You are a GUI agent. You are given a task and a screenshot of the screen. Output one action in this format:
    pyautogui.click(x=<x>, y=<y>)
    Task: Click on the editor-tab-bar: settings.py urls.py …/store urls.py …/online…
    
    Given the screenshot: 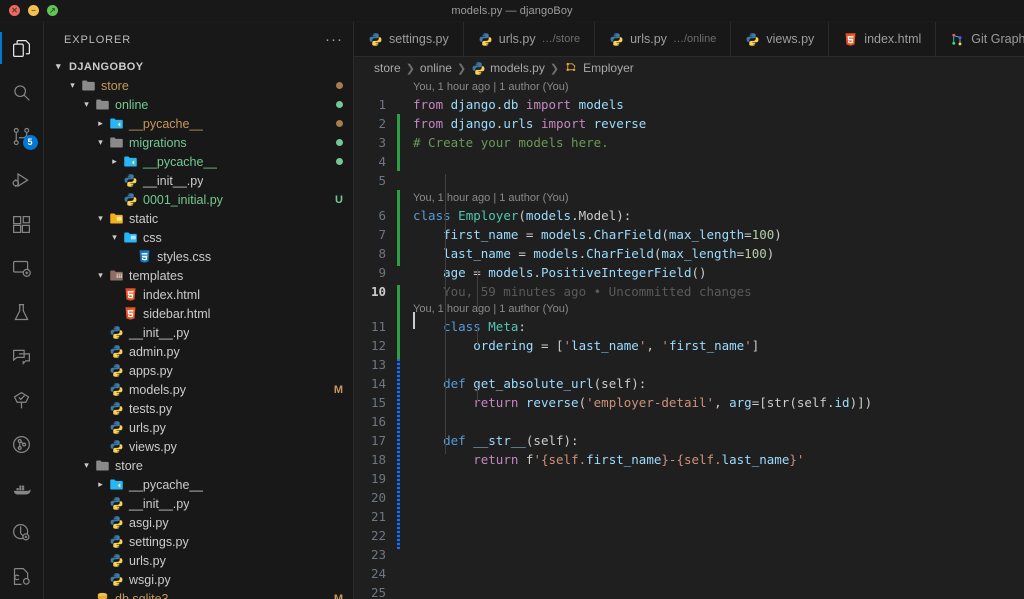 What is the action you would take?
    pyautogui.click(x=689, y=39)
    